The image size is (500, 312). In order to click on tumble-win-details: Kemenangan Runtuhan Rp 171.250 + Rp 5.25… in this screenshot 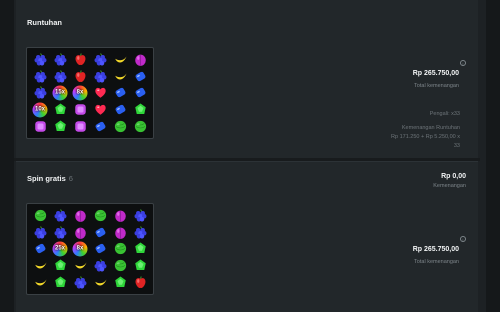, I will do `click(425, 137)`.